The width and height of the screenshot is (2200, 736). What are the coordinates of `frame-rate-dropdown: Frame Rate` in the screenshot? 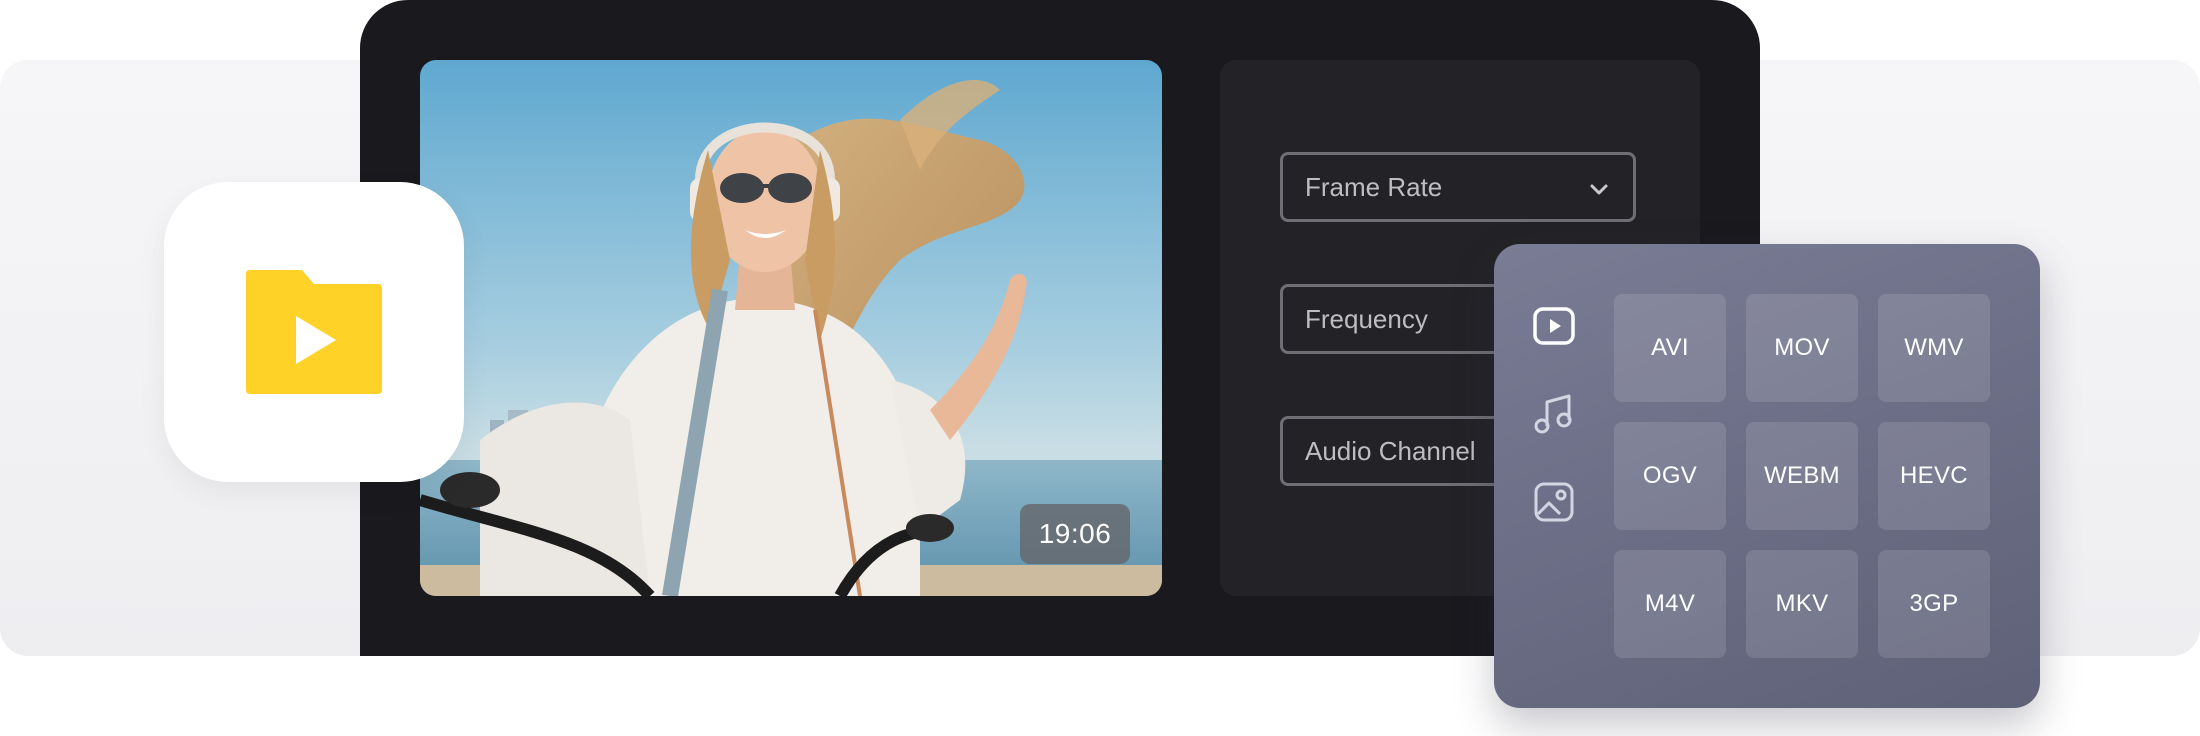 It's located at (1458, 187).